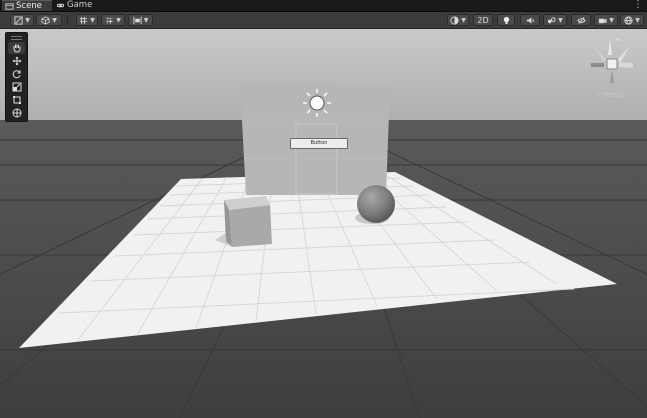 This screenshot has height=418, width=647. What do you see at coordinates (626, 65) in the screenshot?
I see `neg-z-cone-icon` at bounding box center [626, 65].